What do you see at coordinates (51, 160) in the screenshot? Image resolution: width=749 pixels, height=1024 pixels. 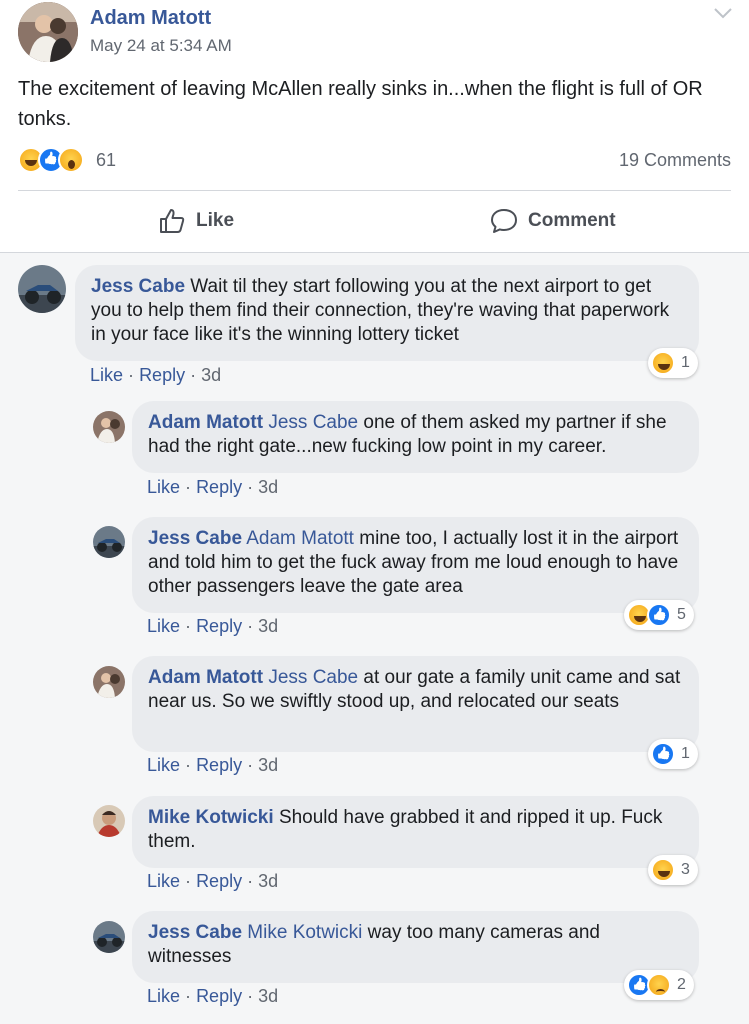 I see `reaction-icons` at bounding box center [51, 160].